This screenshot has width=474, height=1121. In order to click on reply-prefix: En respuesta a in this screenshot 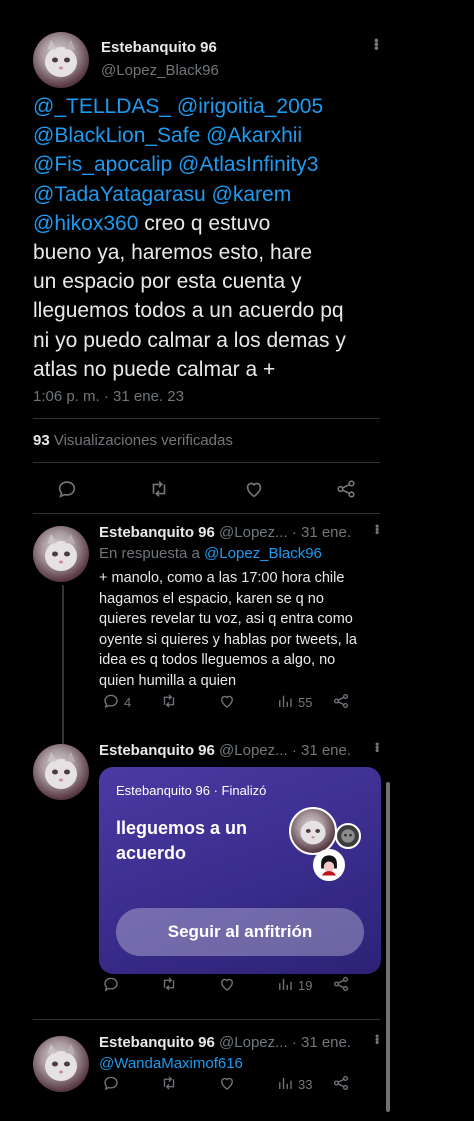, I will do `click(152, 553)`.